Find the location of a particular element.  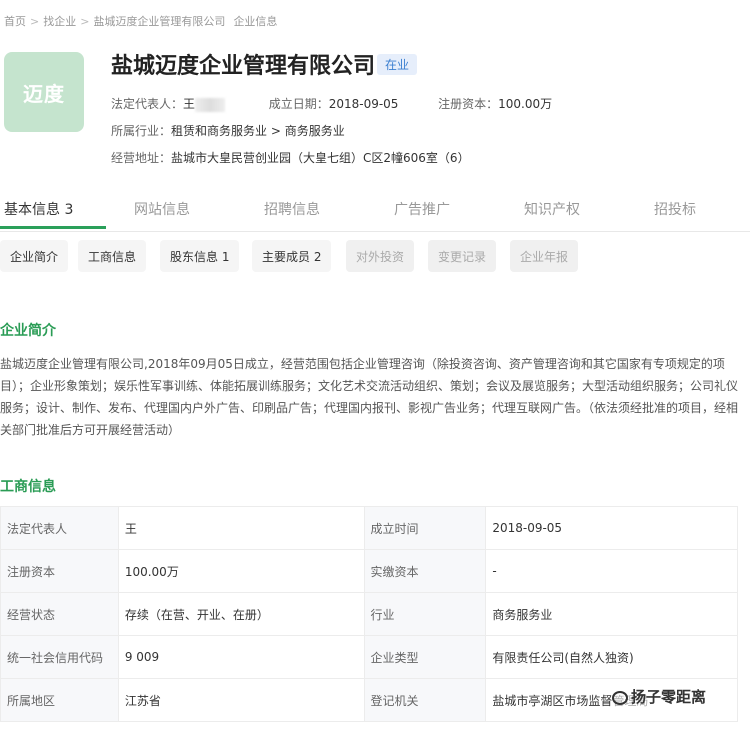

tab-basic-info: 基本信息 3 is located at coordinates (38, 209).